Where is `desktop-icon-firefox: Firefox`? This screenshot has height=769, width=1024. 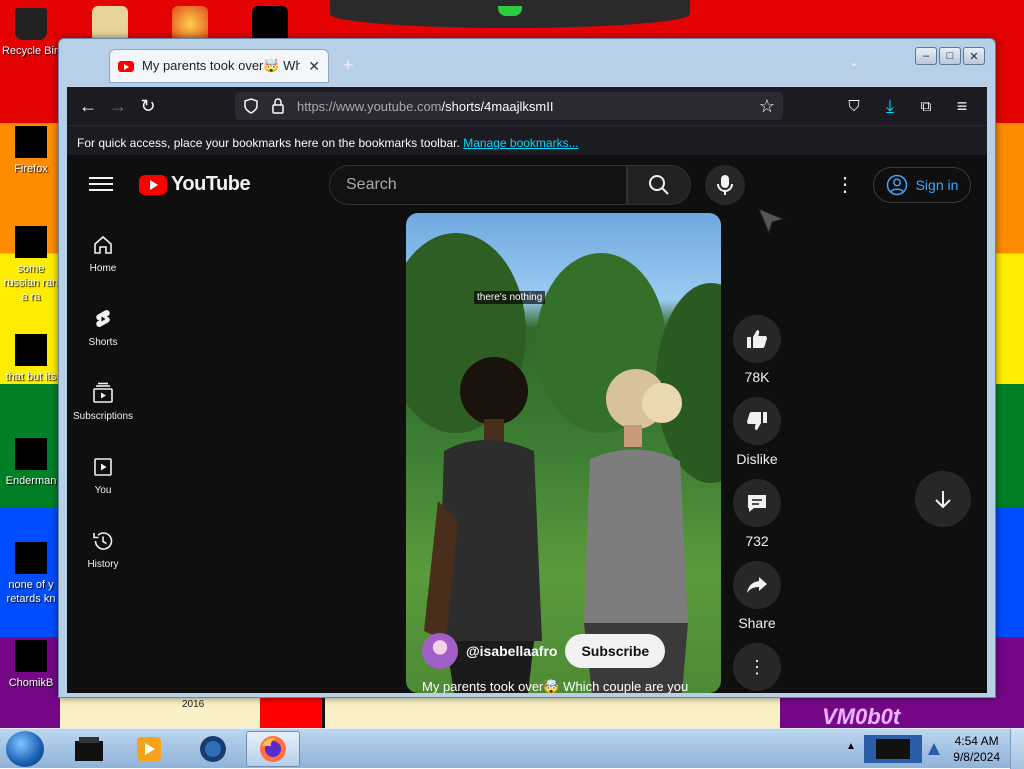
desktop-icon-firefox: Firefox is located at coordinates (31, 151).